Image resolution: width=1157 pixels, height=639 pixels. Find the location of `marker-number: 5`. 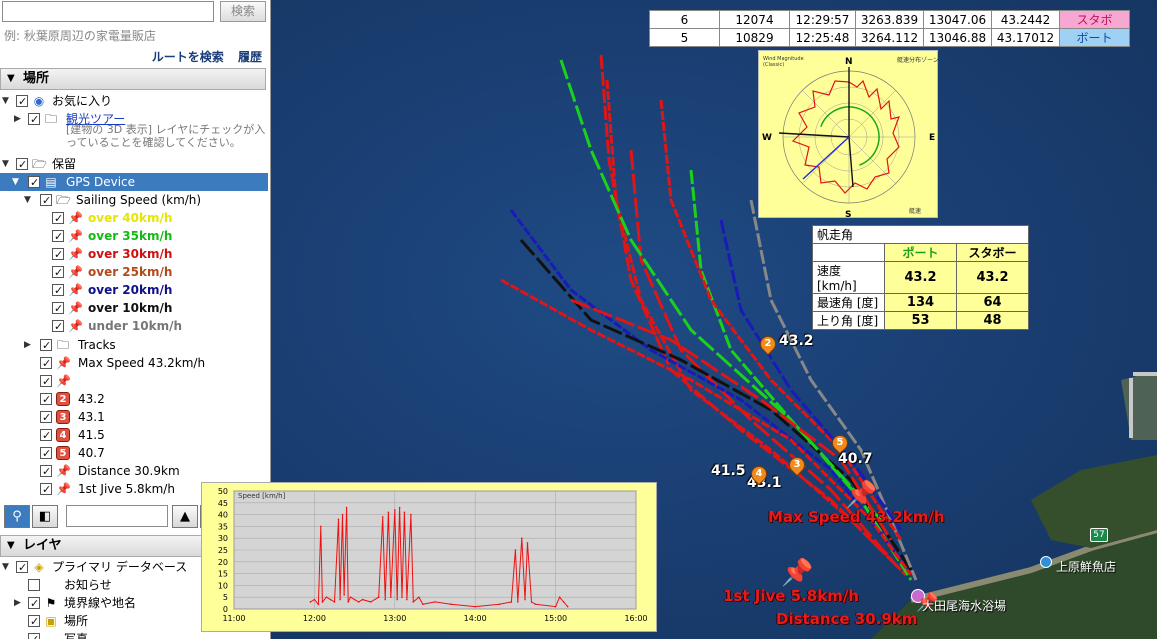

marker-number: 5 is located at coordinates (840, 442).